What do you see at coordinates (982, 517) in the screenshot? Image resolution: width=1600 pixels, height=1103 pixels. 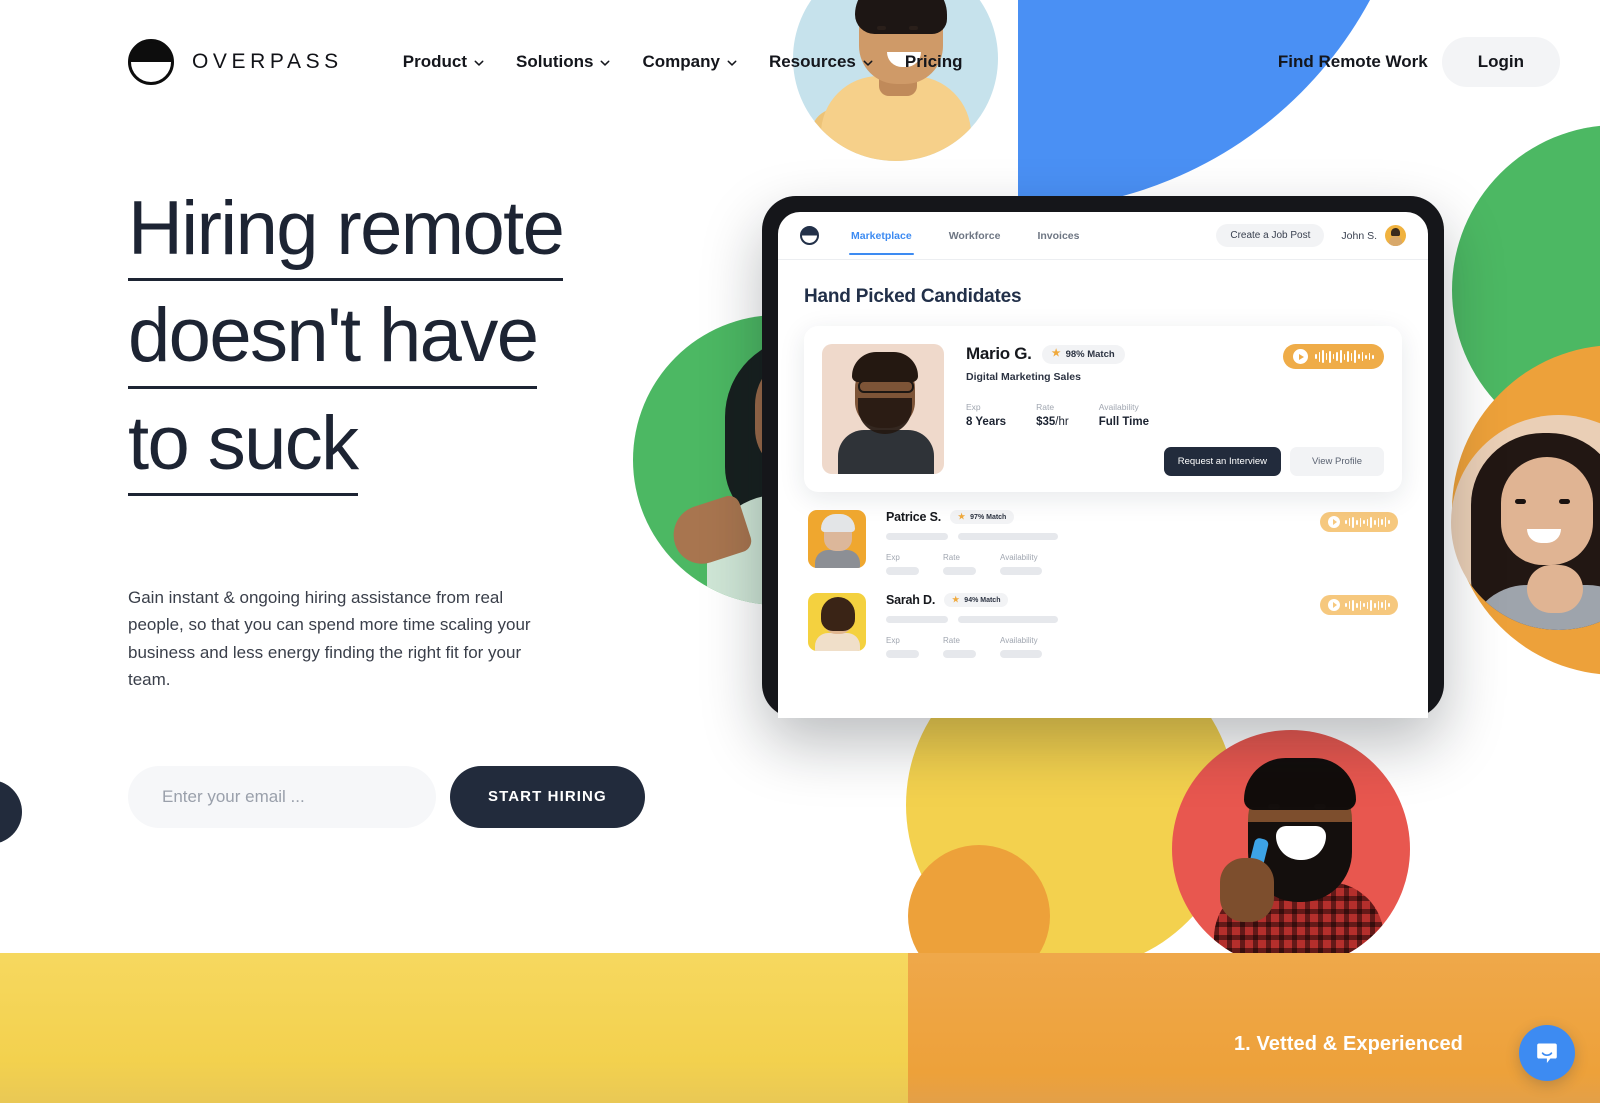 I see `status-badge-match: ★ 97% Match` at bounding box center [982, 517].